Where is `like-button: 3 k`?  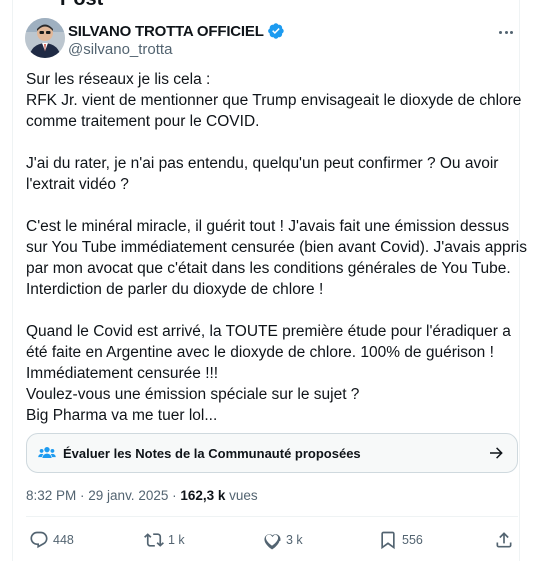 like-button: 3 k is located at coordinates (282, 540).